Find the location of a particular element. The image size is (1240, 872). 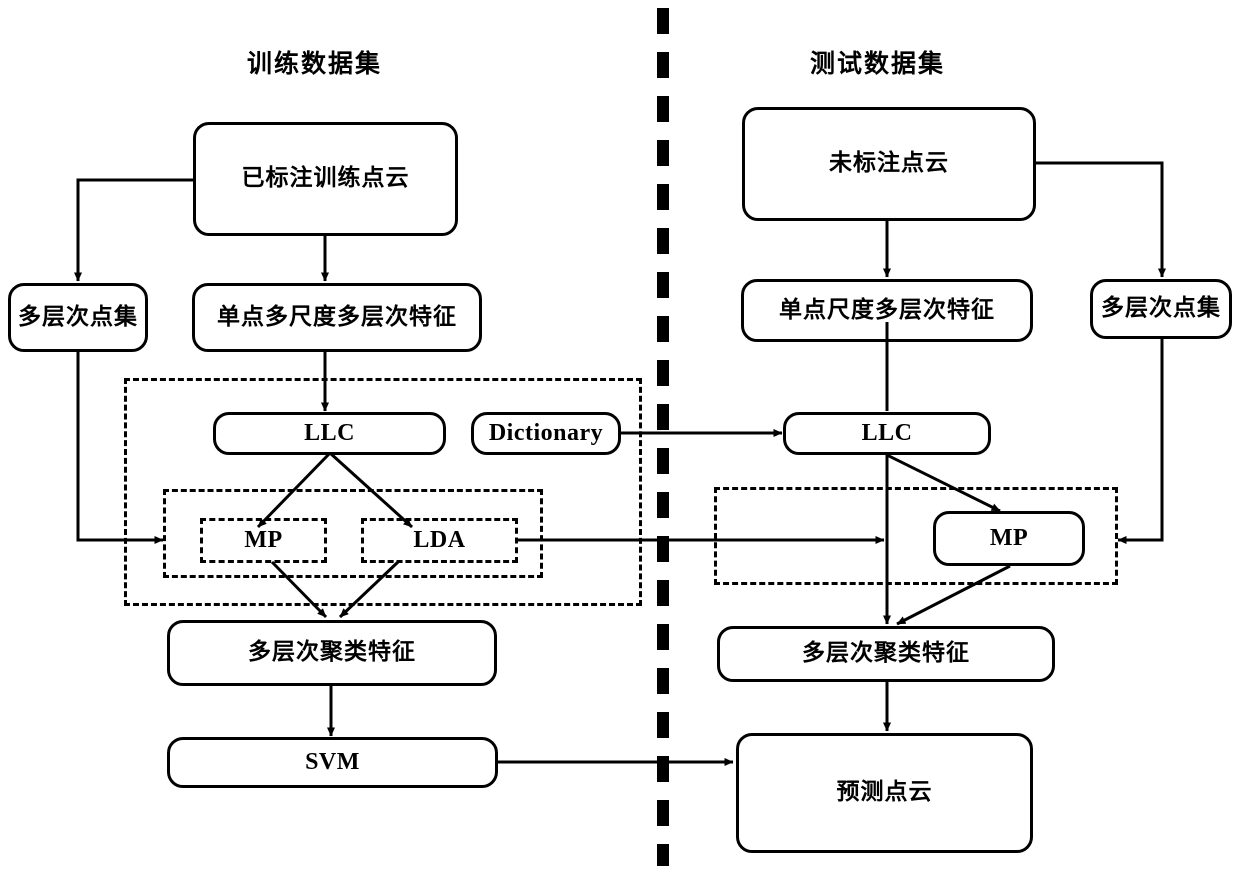

node-right-multilevel-cluster-feature-label: 多层次聚类特征 is located at coordinates (886, 653).